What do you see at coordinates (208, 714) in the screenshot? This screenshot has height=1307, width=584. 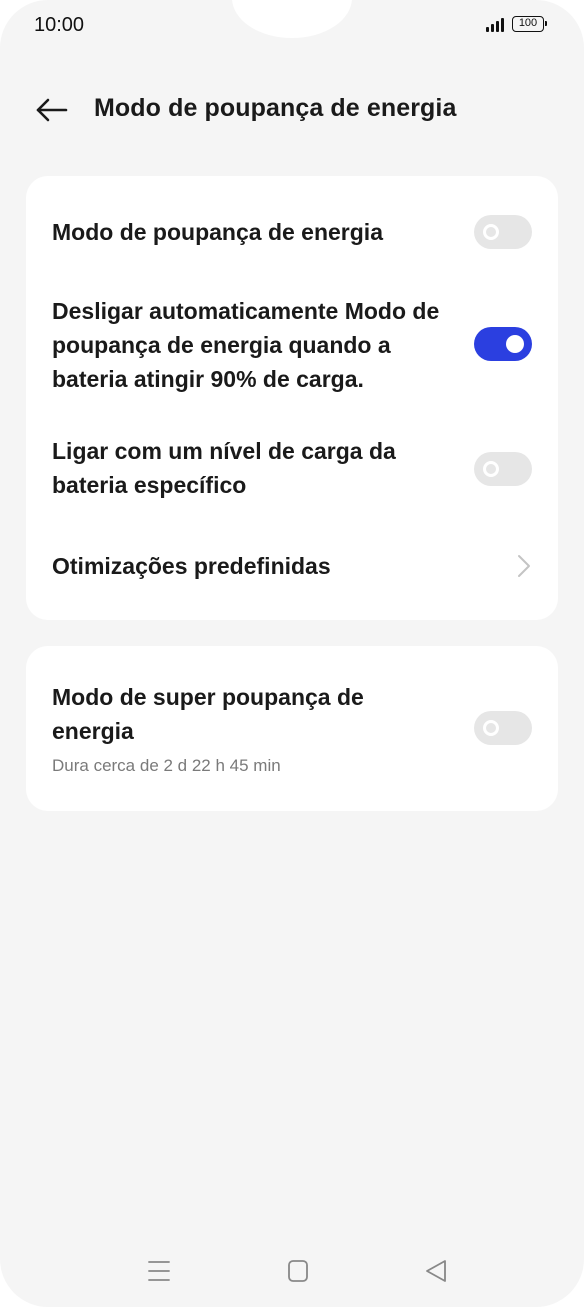 I see `super-power-saving-label: Modo de super poupança de energia` at bounding box center [208, 714].